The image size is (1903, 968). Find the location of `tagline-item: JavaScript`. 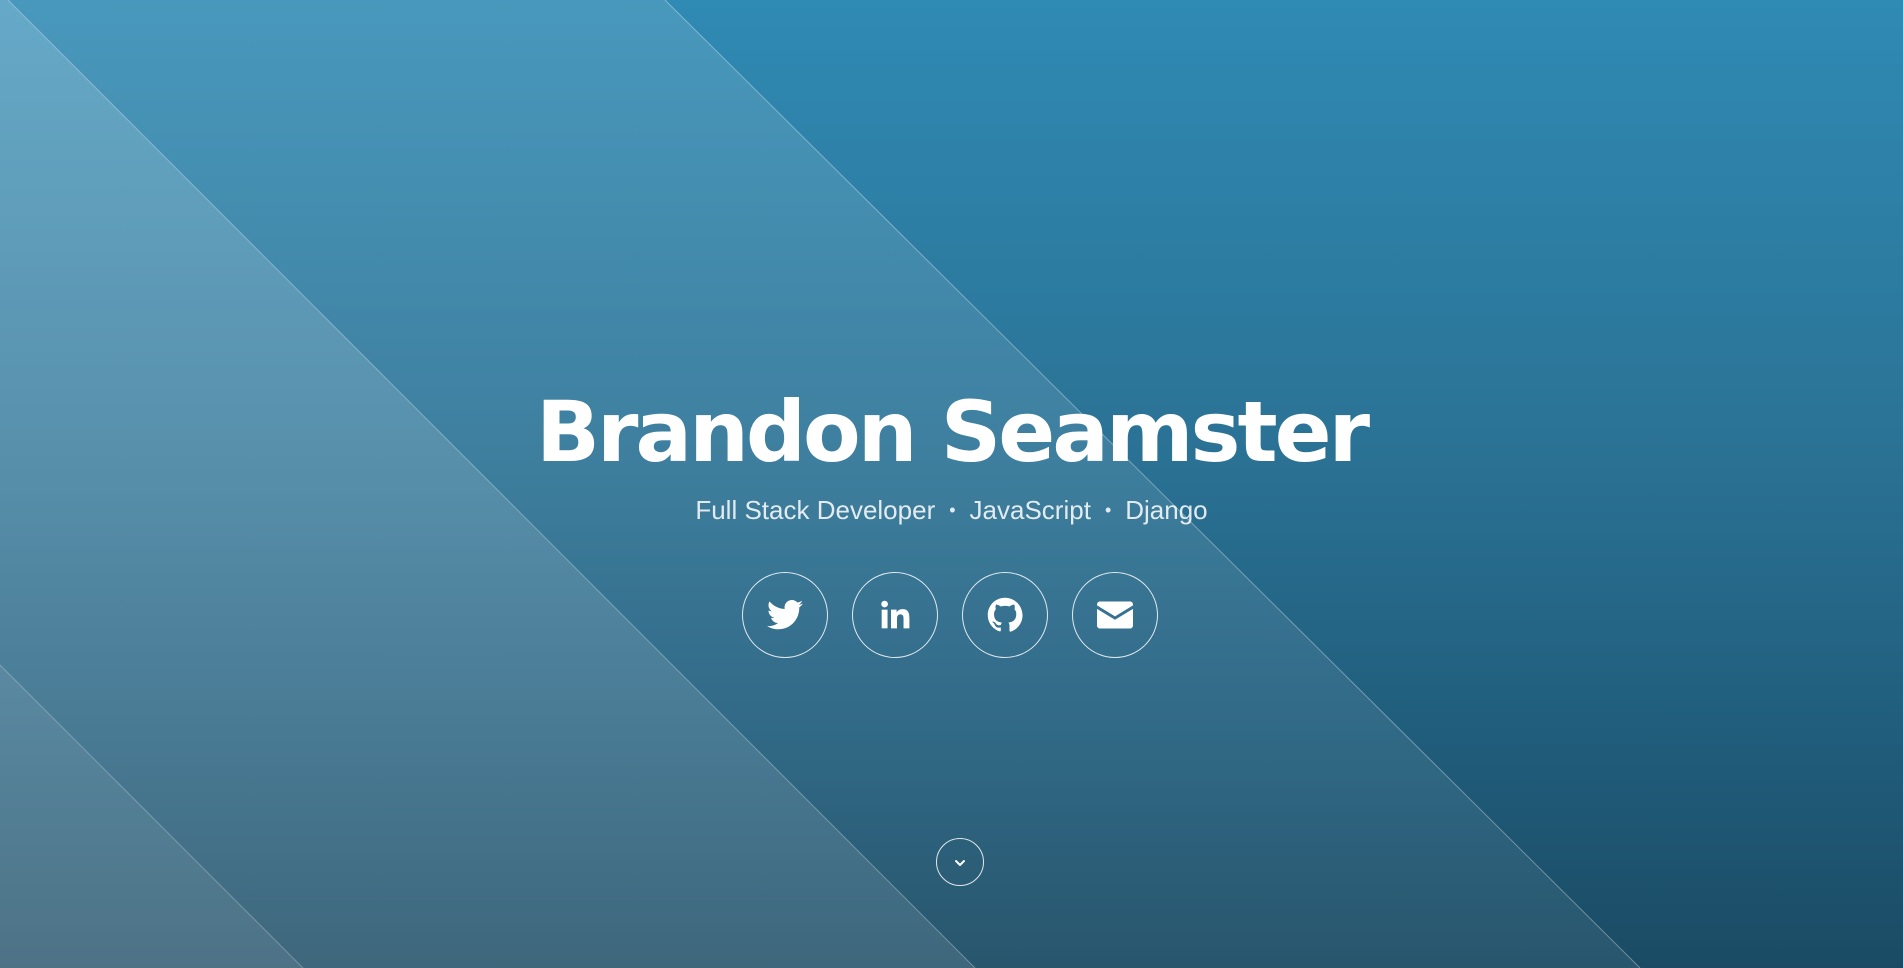

tagline-item: JavaScript is located at coordinates (1030, 510).